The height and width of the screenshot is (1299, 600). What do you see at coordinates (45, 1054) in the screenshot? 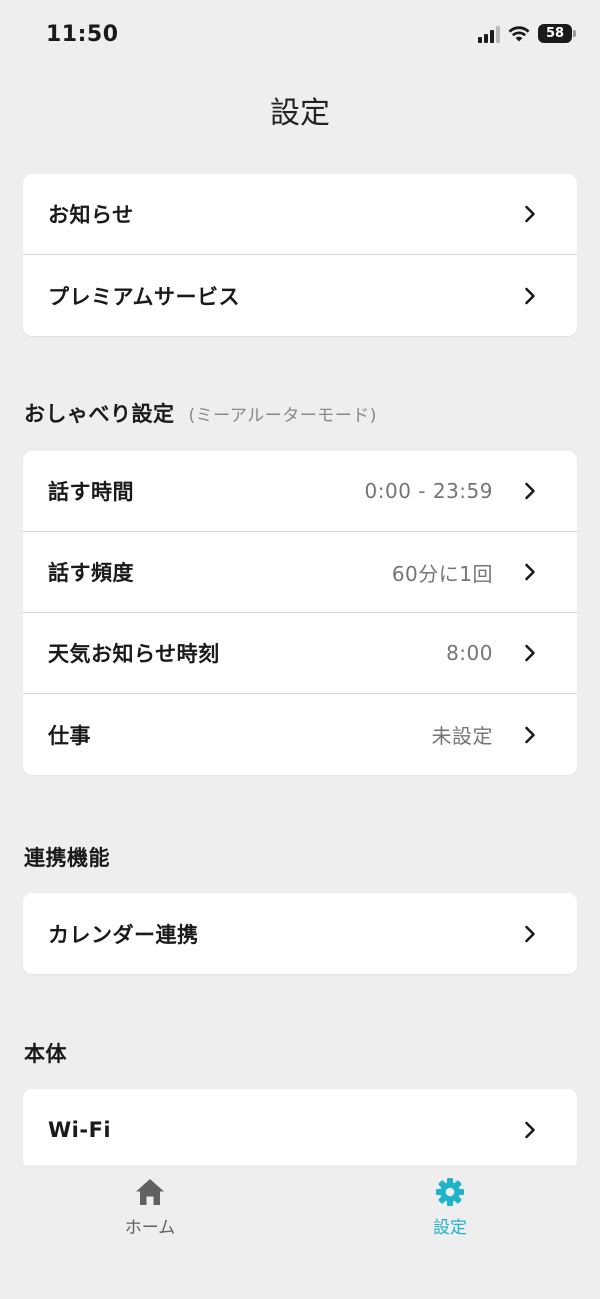
I see `section-title-device: 本体` at bounding box center [45, 1054].